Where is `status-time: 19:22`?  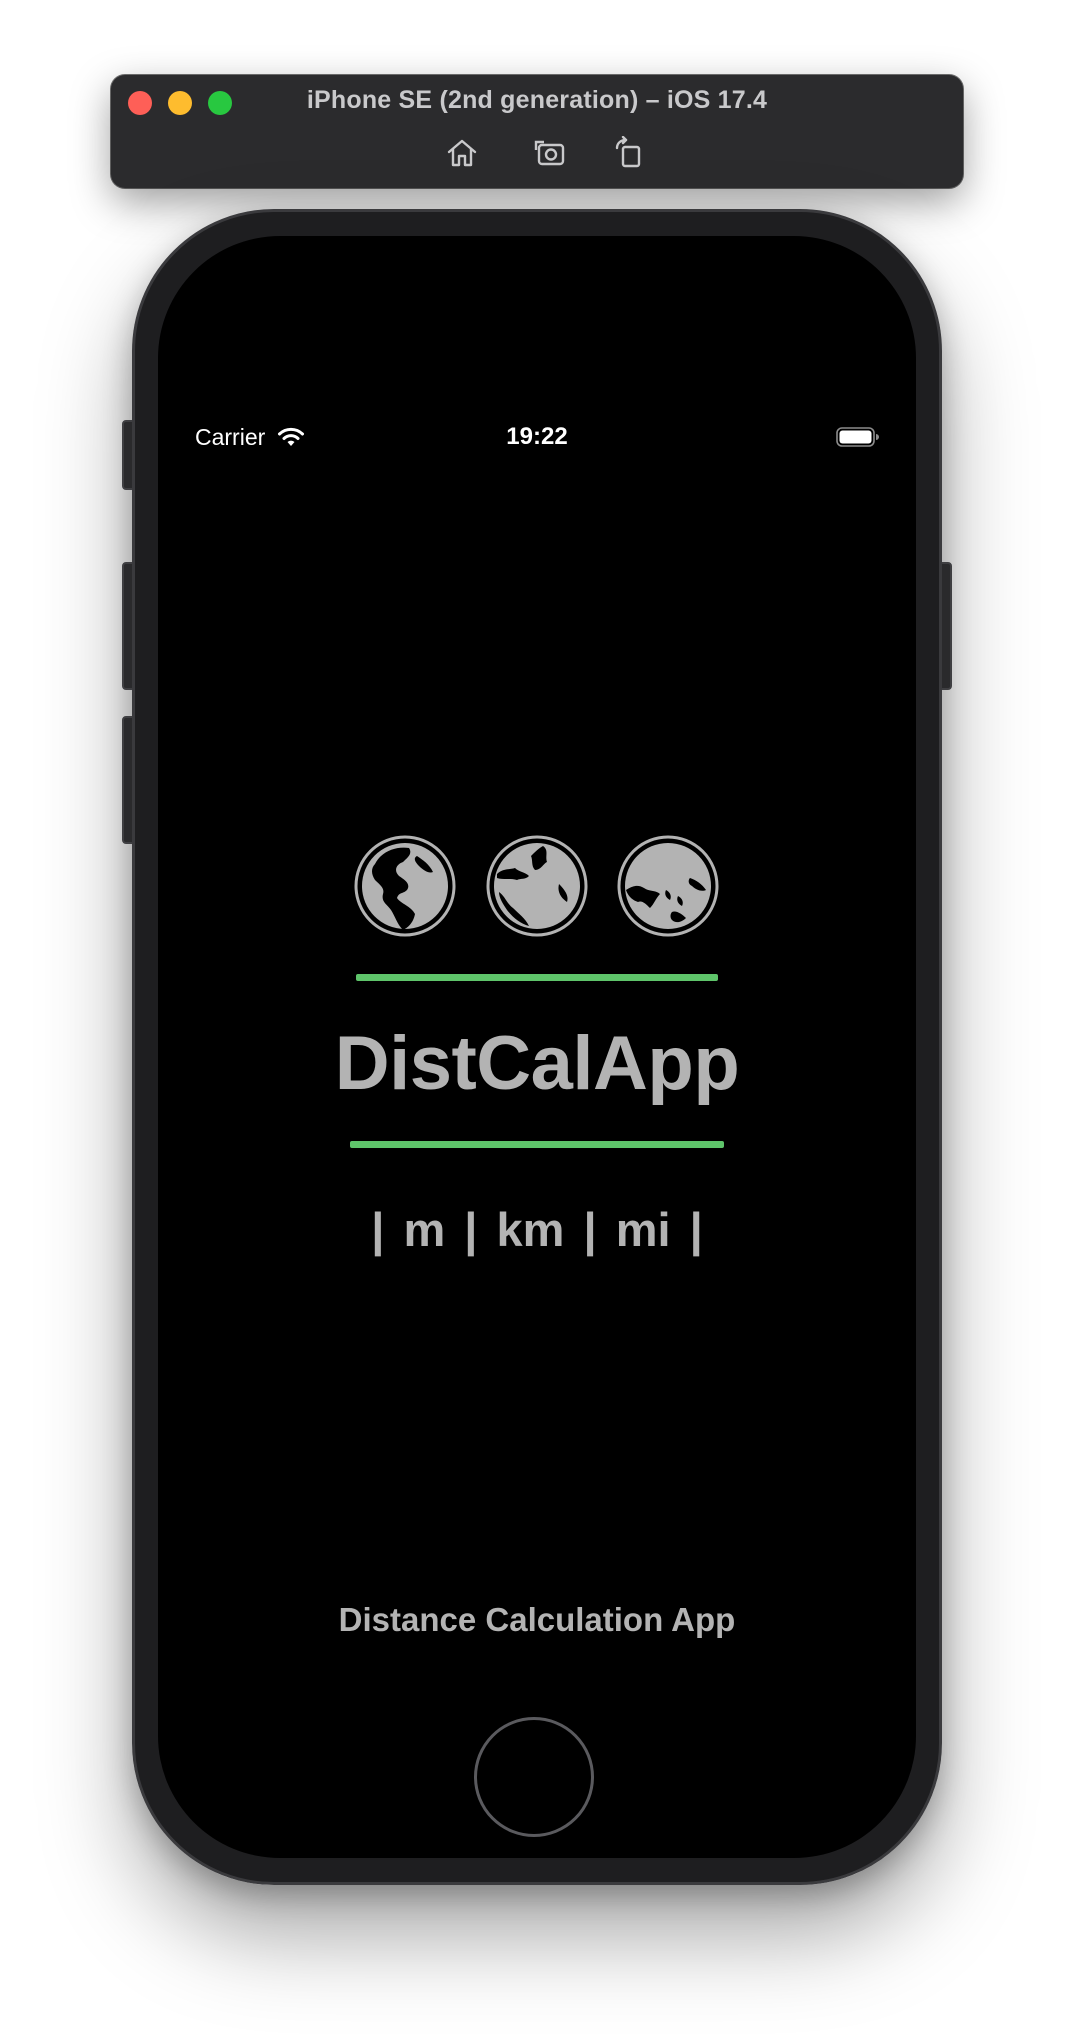
status-time: 19:22 is located at coordinates (537, 436).